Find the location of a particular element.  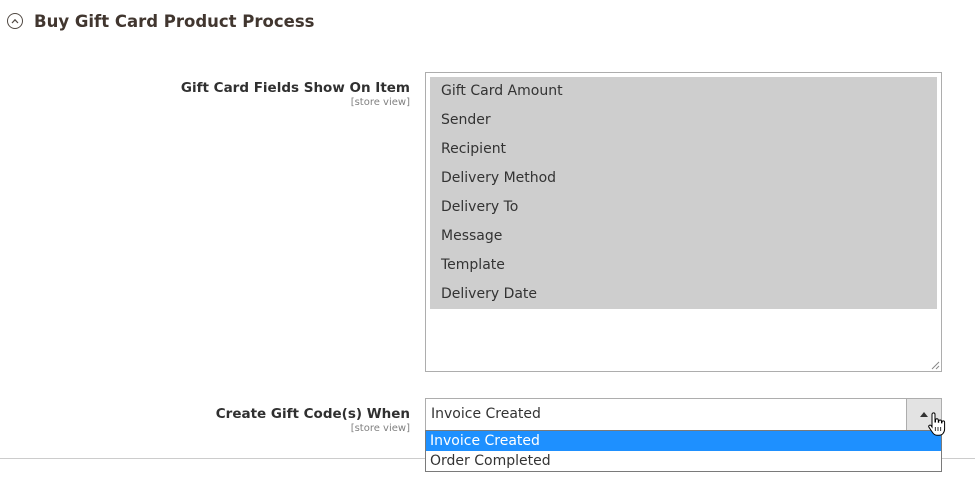

gift-card-fields-label: Gift Card Fields Show On Item is located at coordinates (295, 88).